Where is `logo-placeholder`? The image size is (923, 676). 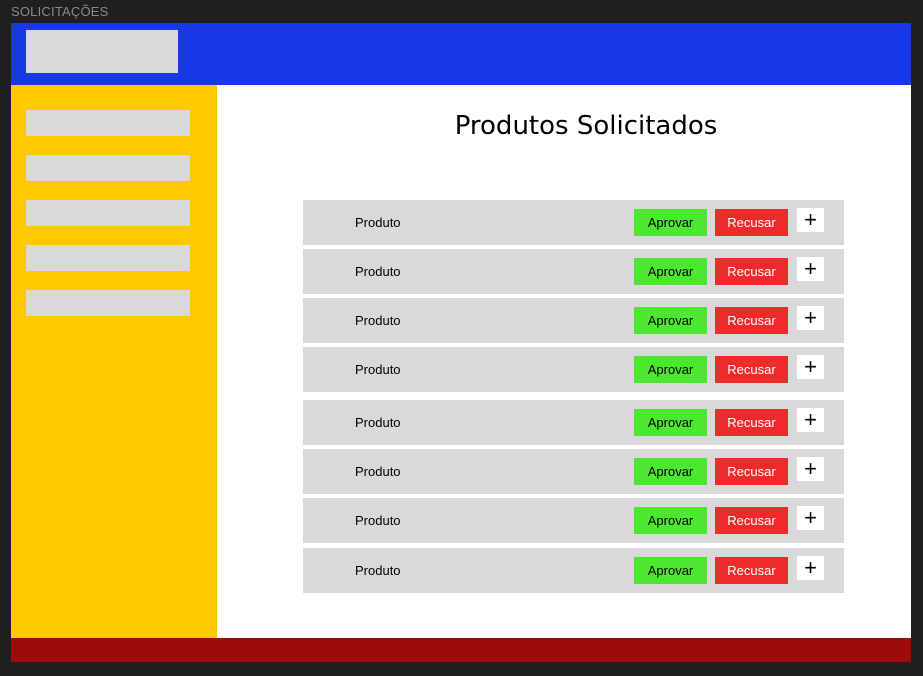
logo-placeholder is located at coordinates (102, 51).